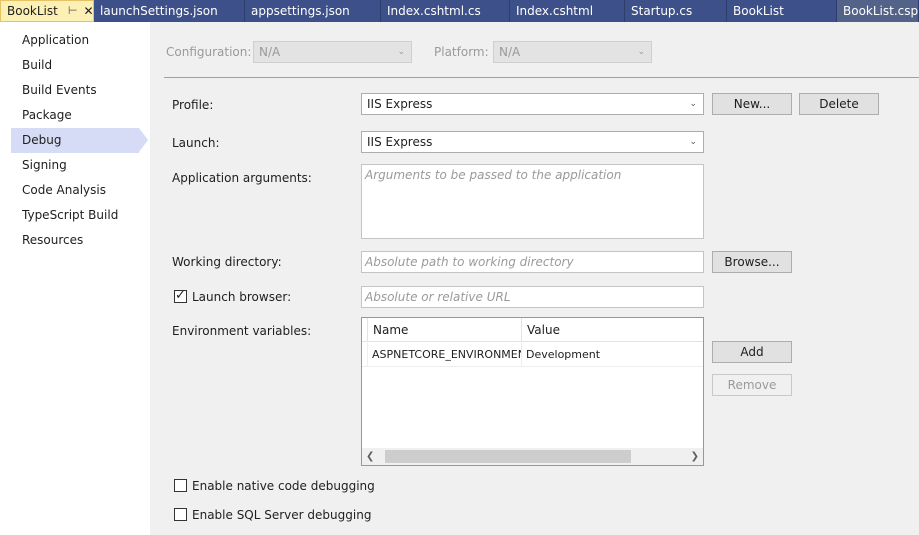  I want to click on tab-launchsettings: launchSettings.json, so click(169, 11).